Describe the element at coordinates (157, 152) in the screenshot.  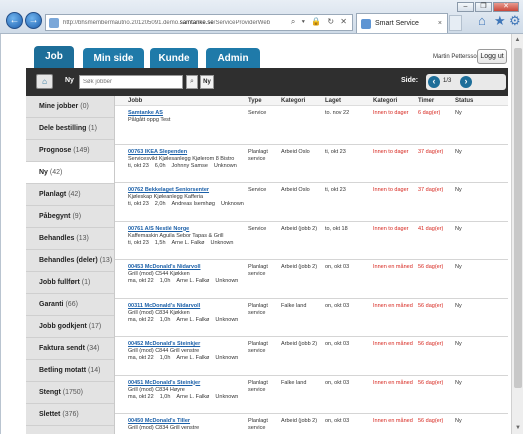
I see `job-link: 00763 IKEA Slependen` at that location.